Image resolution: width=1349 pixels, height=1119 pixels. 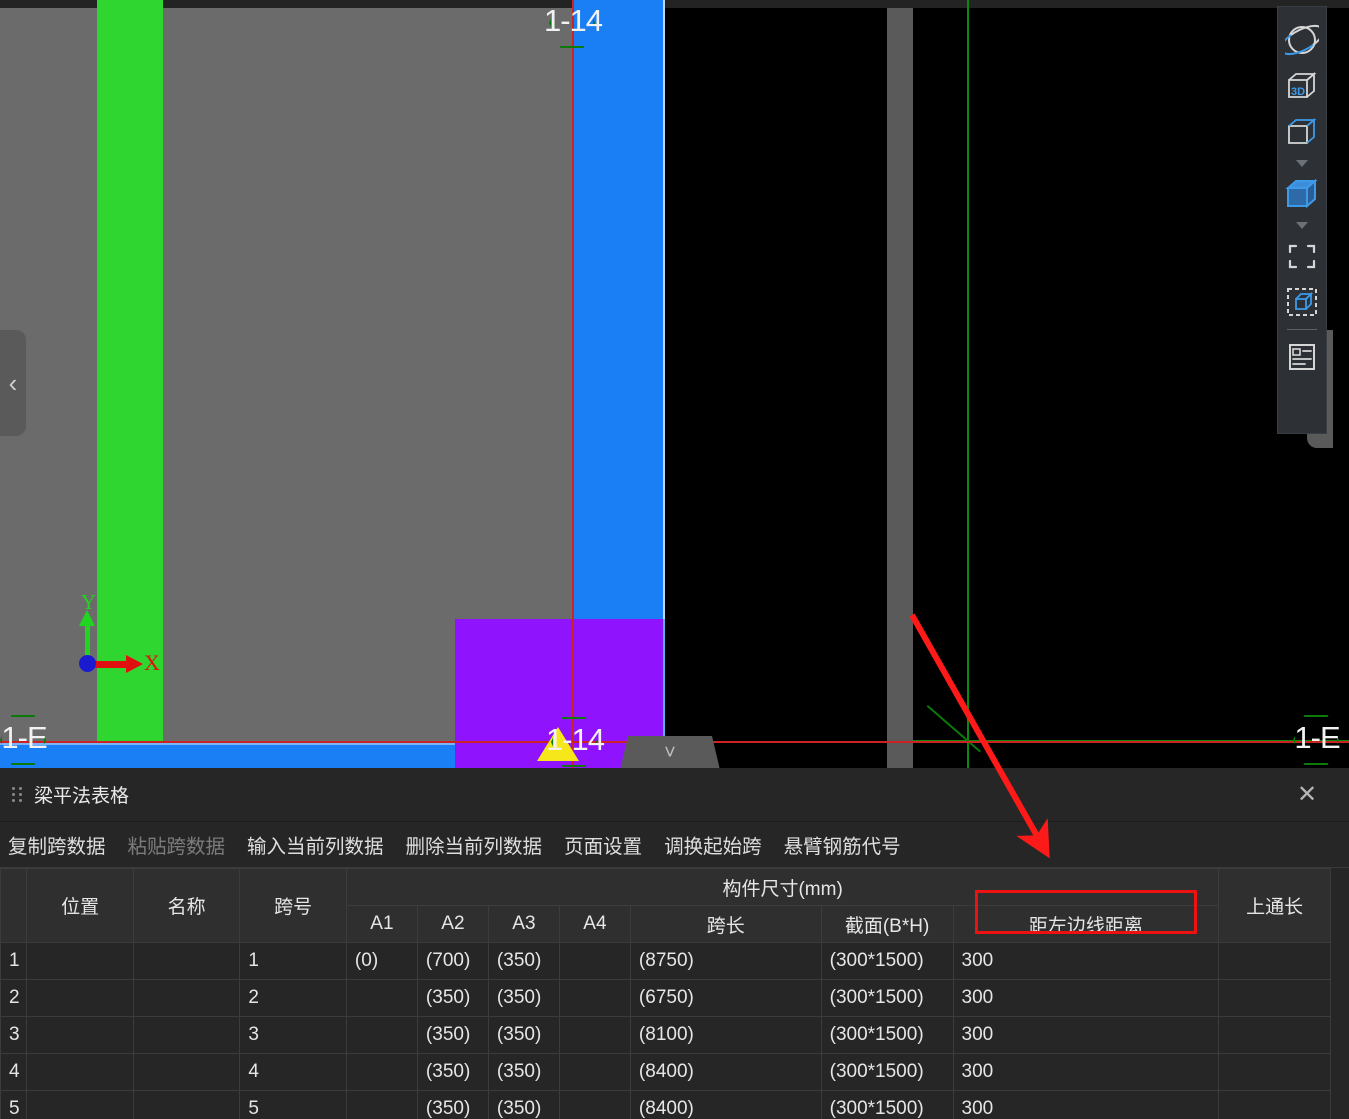 What do you see at coordinates (603, 844) in the screenshot?
I see `page-setup-button: 页面设置` at bounding box center [603, 844].